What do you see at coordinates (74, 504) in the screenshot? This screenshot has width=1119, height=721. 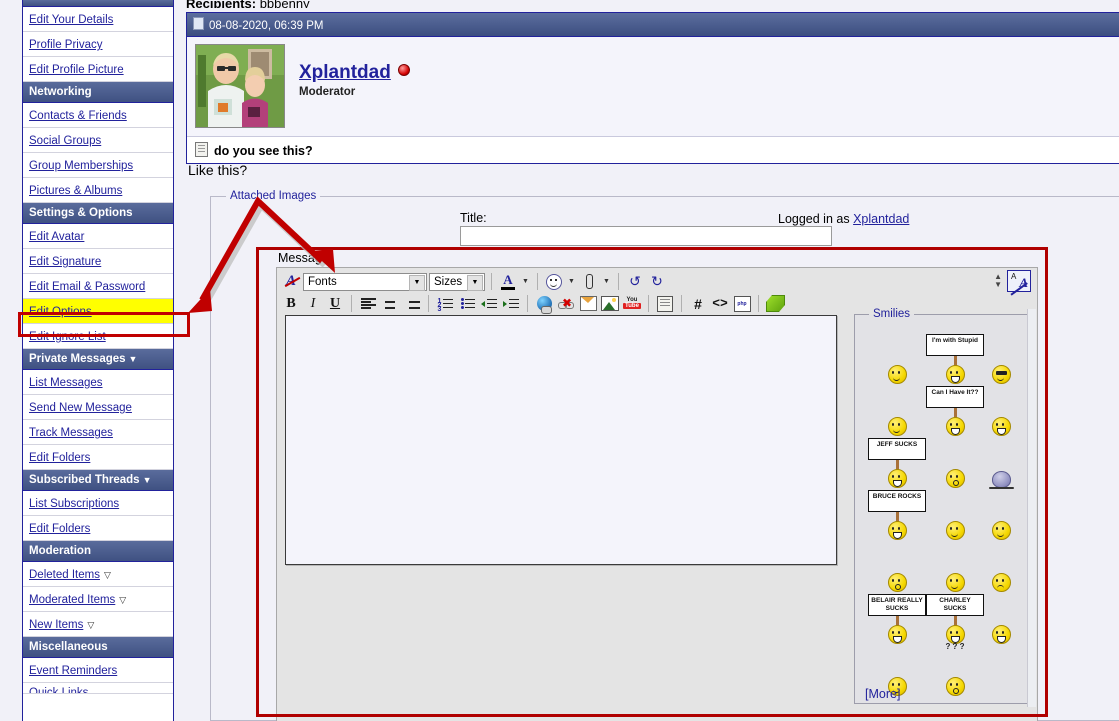 I see `sidebar-item-label: List Subscriptions` at bounding box center [74, 504].